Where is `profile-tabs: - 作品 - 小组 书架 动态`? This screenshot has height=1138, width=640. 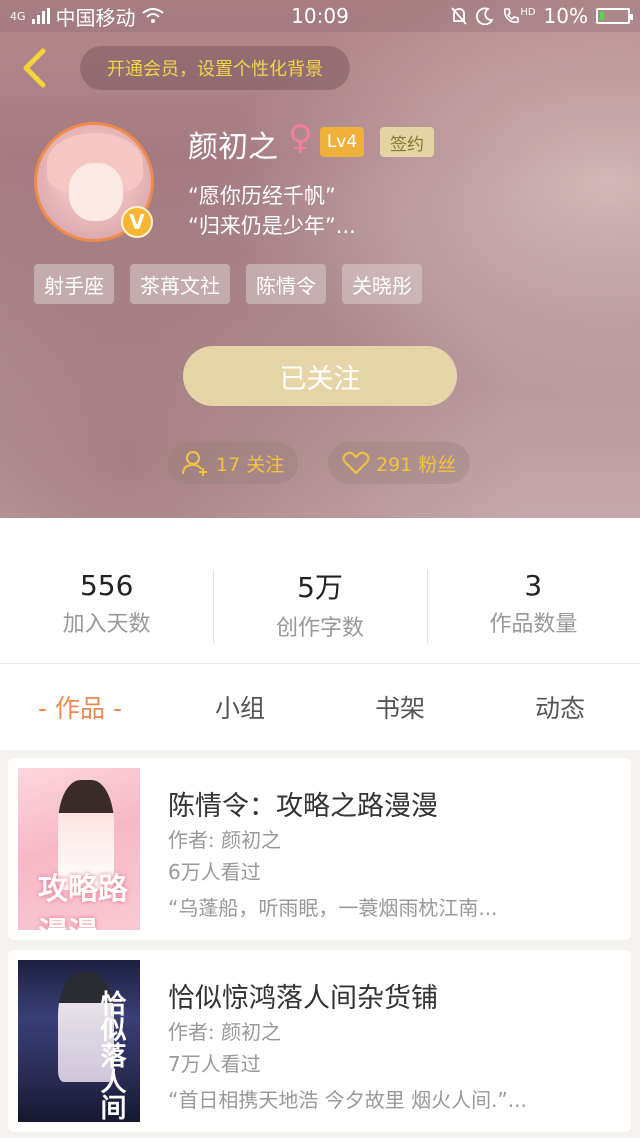
profile-tabs: - 作品 - 小组 书架 动态 is located at coordinates (320, 707).